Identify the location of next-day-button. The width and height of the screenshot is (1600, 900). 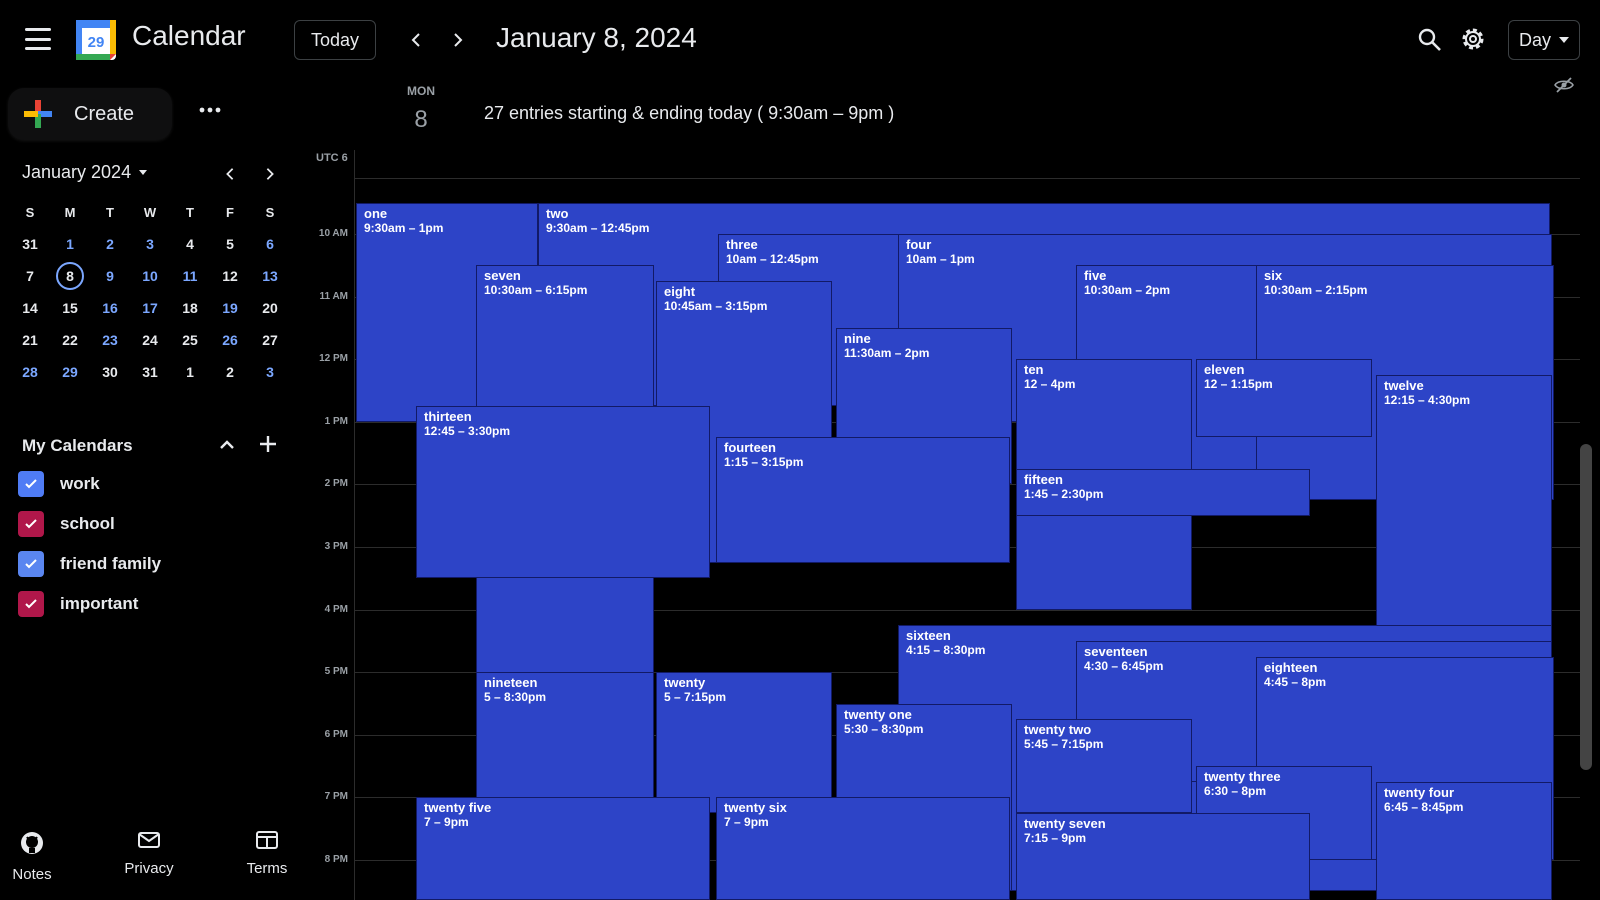
(458, 40).